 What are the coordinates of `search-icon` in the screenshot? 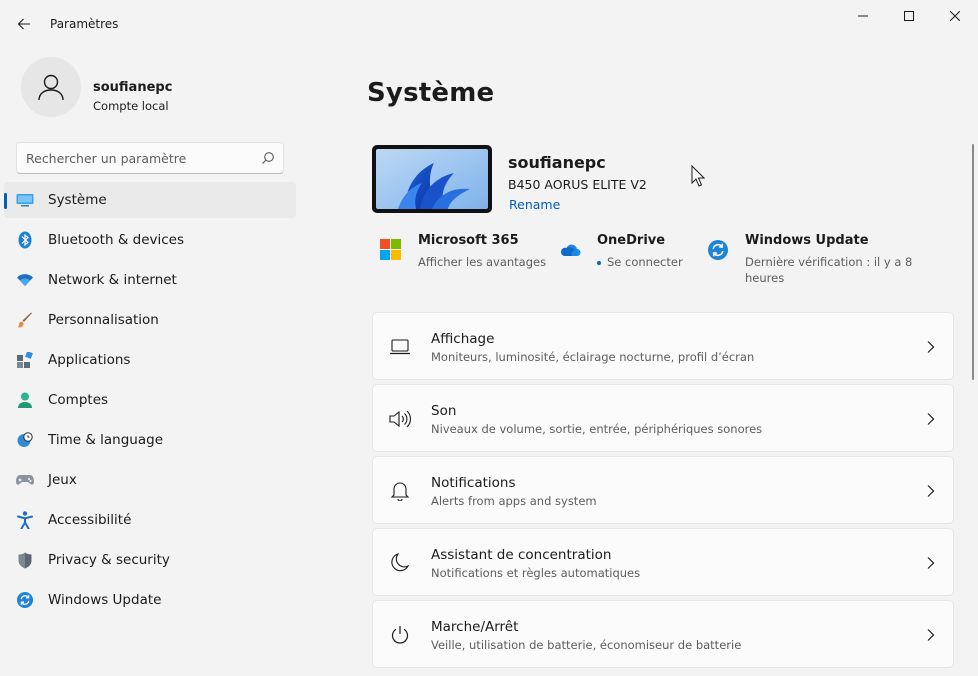 It's located at (268, 158).